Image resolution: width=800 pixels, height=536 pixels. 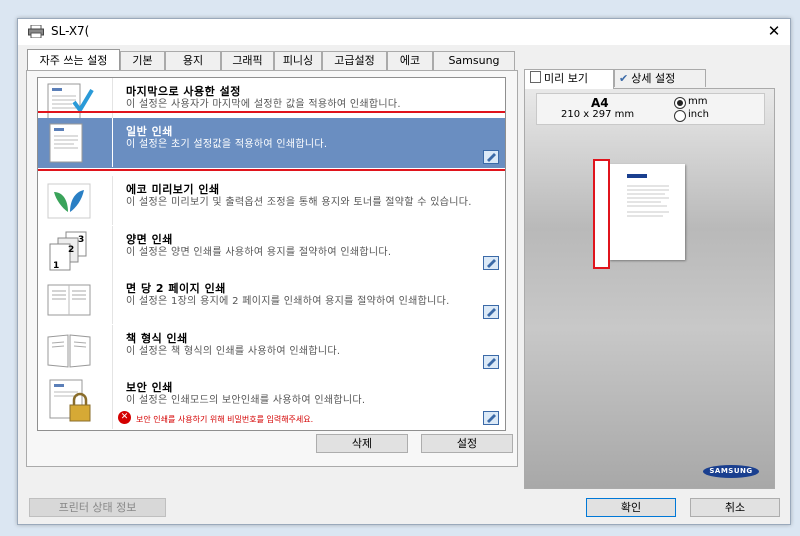 I want to click on details-tab-icon: ✔, so click(x=624, y=78).